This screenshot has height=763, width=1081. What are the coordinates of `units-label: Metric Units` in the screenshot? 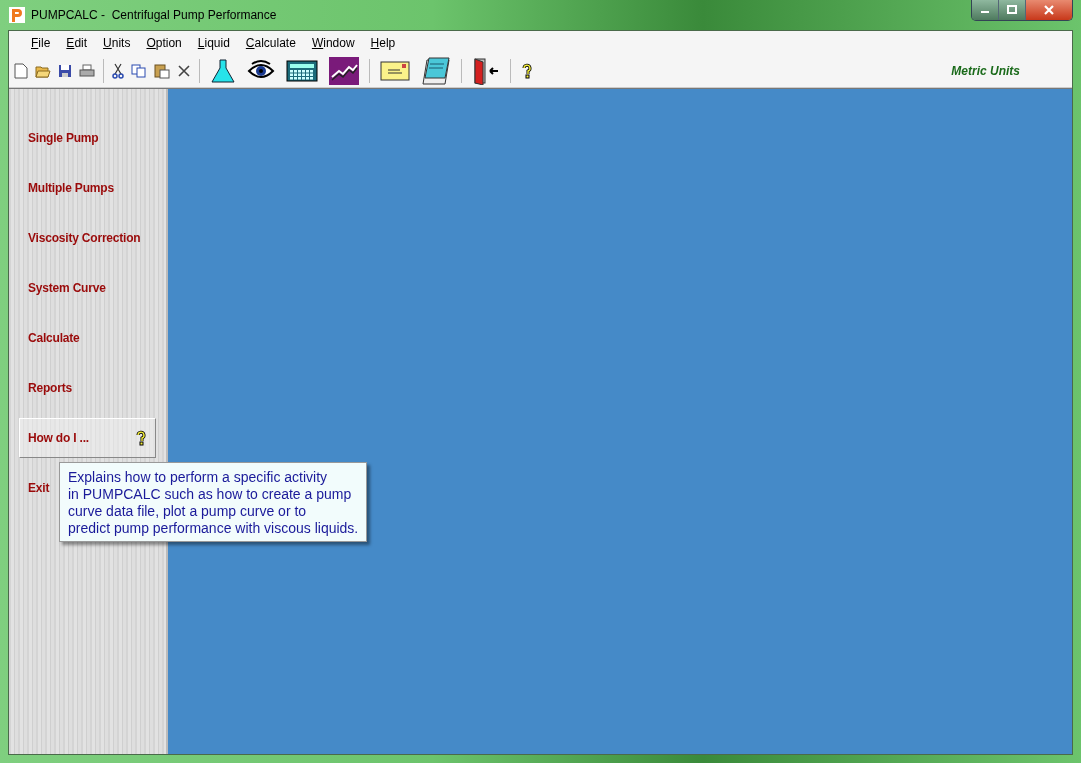 It's located at (985, 71).